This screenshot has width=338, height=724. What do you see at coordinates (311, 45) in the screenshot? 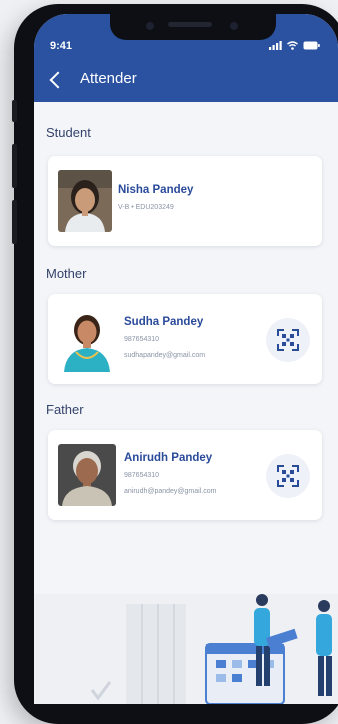
I see `battery-icon` at bounding box center [311, 45].